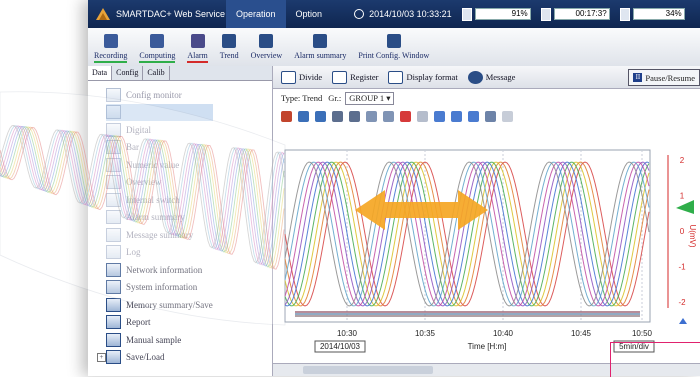 This screenshot has height=377, width=700. Describe the element at coordinates (388, 116) in the screenshot. I see `search-2-icon` at that location.